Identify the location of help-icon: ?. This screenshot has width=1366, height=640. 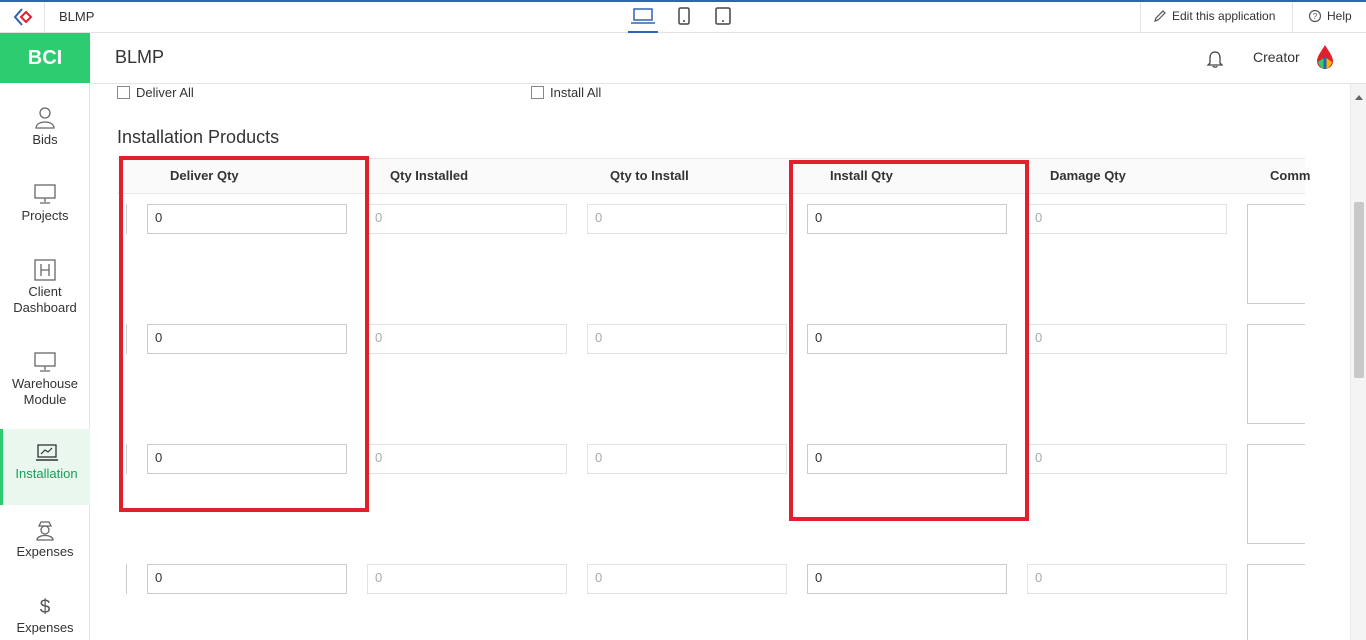
(1315, 16).